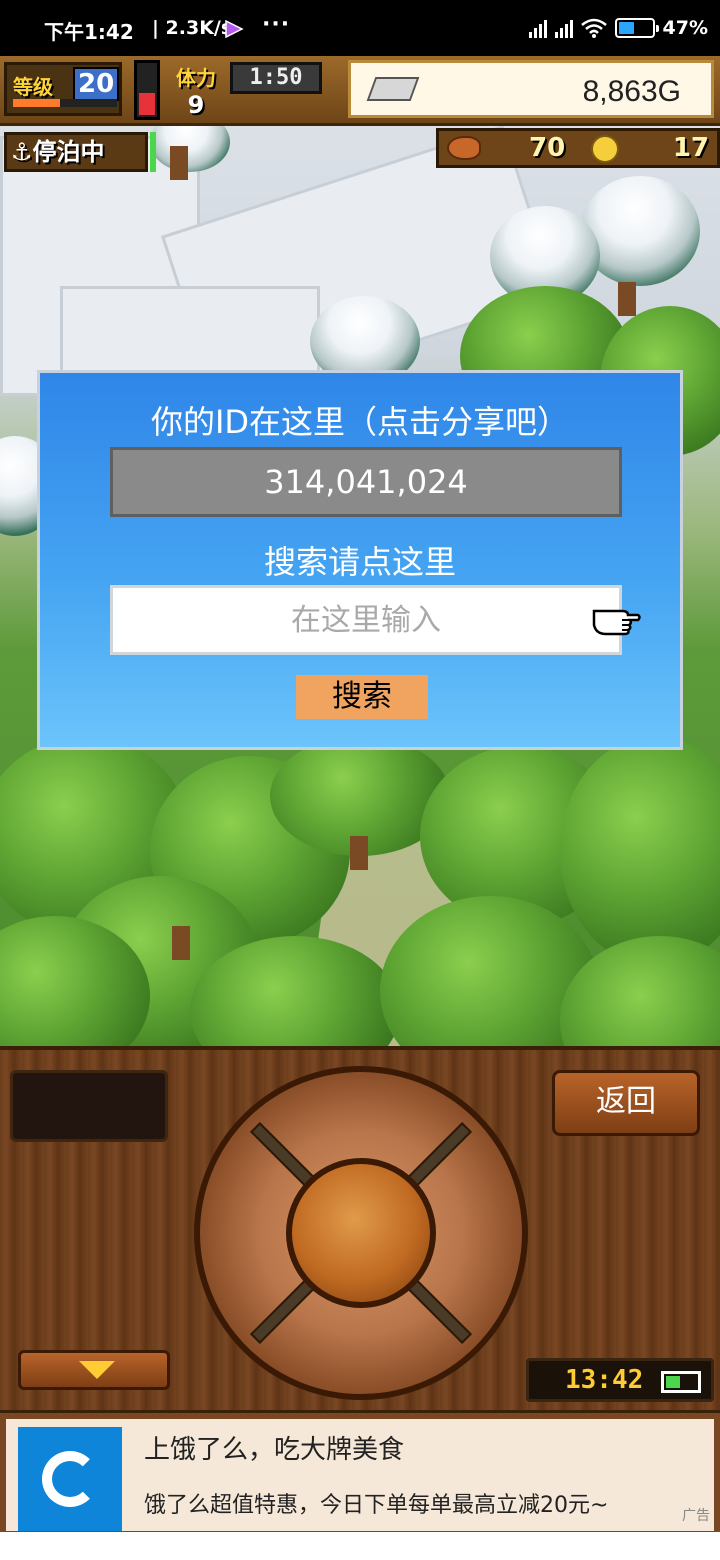  I want to click on dpad-center-button, so click(361, 1233).